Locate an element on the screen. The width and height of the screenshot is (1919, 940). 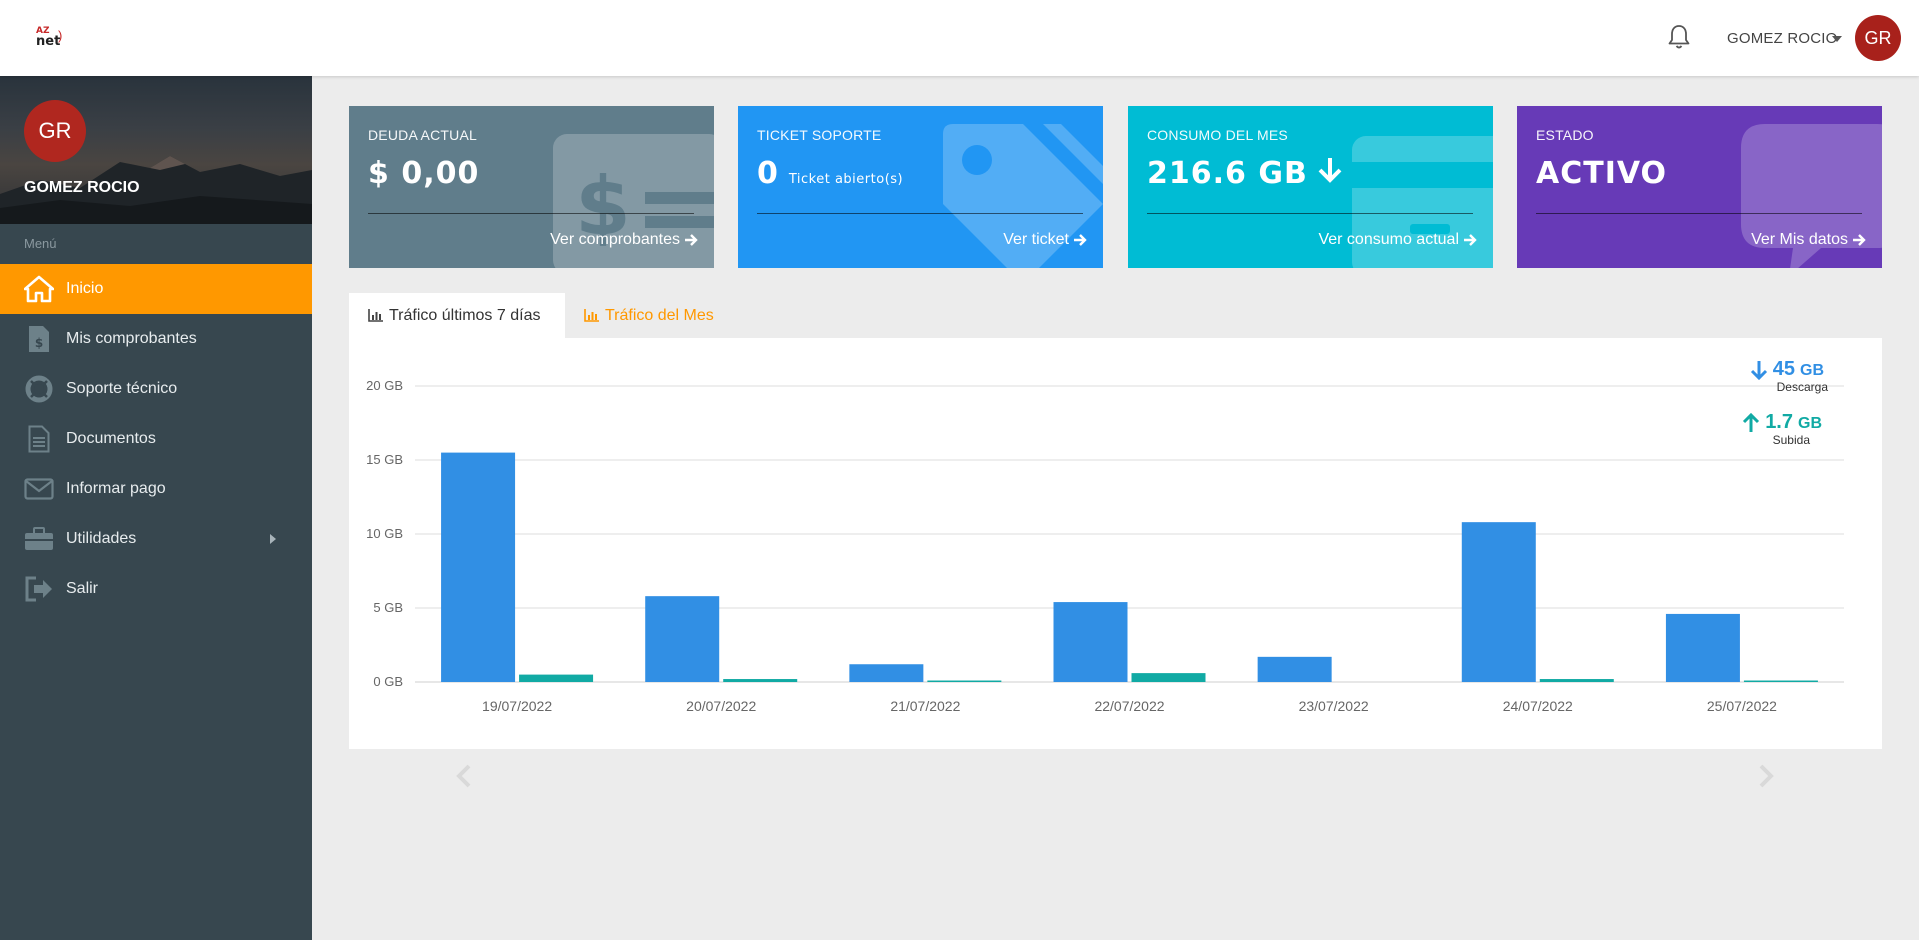
avatar: GR is located at coordinates (1878, 38).